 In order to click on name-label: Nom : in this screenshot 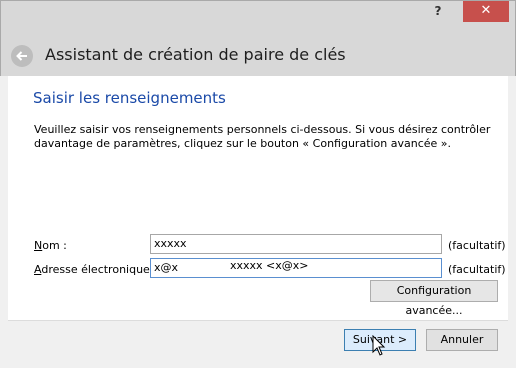, I will do `click(50, 245)`.